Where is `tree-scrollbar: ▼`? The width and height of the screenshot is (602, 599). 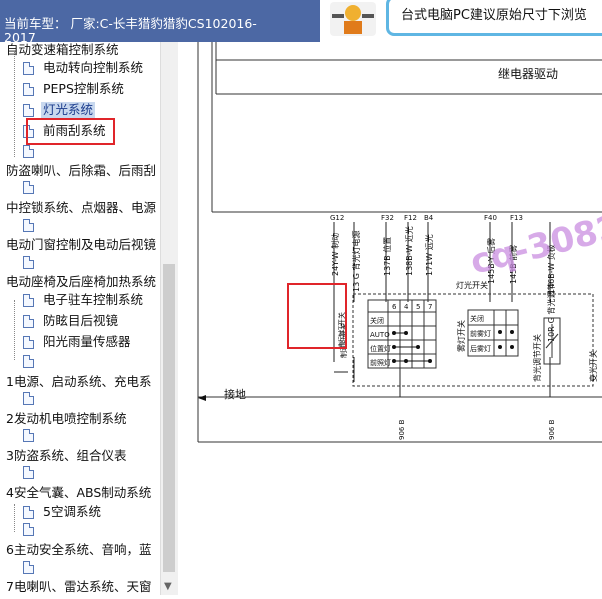 tree-scrollbar: ▼ is located at coordinates (169, 318).